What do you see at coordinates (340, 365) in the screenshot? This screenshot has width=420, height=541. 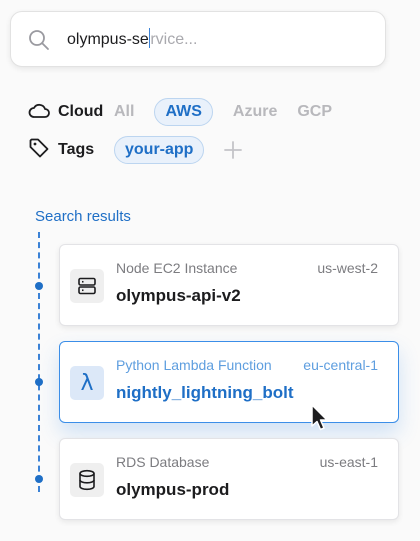 I see `result-region: eu-central-1` at bounding box center [340, 365].